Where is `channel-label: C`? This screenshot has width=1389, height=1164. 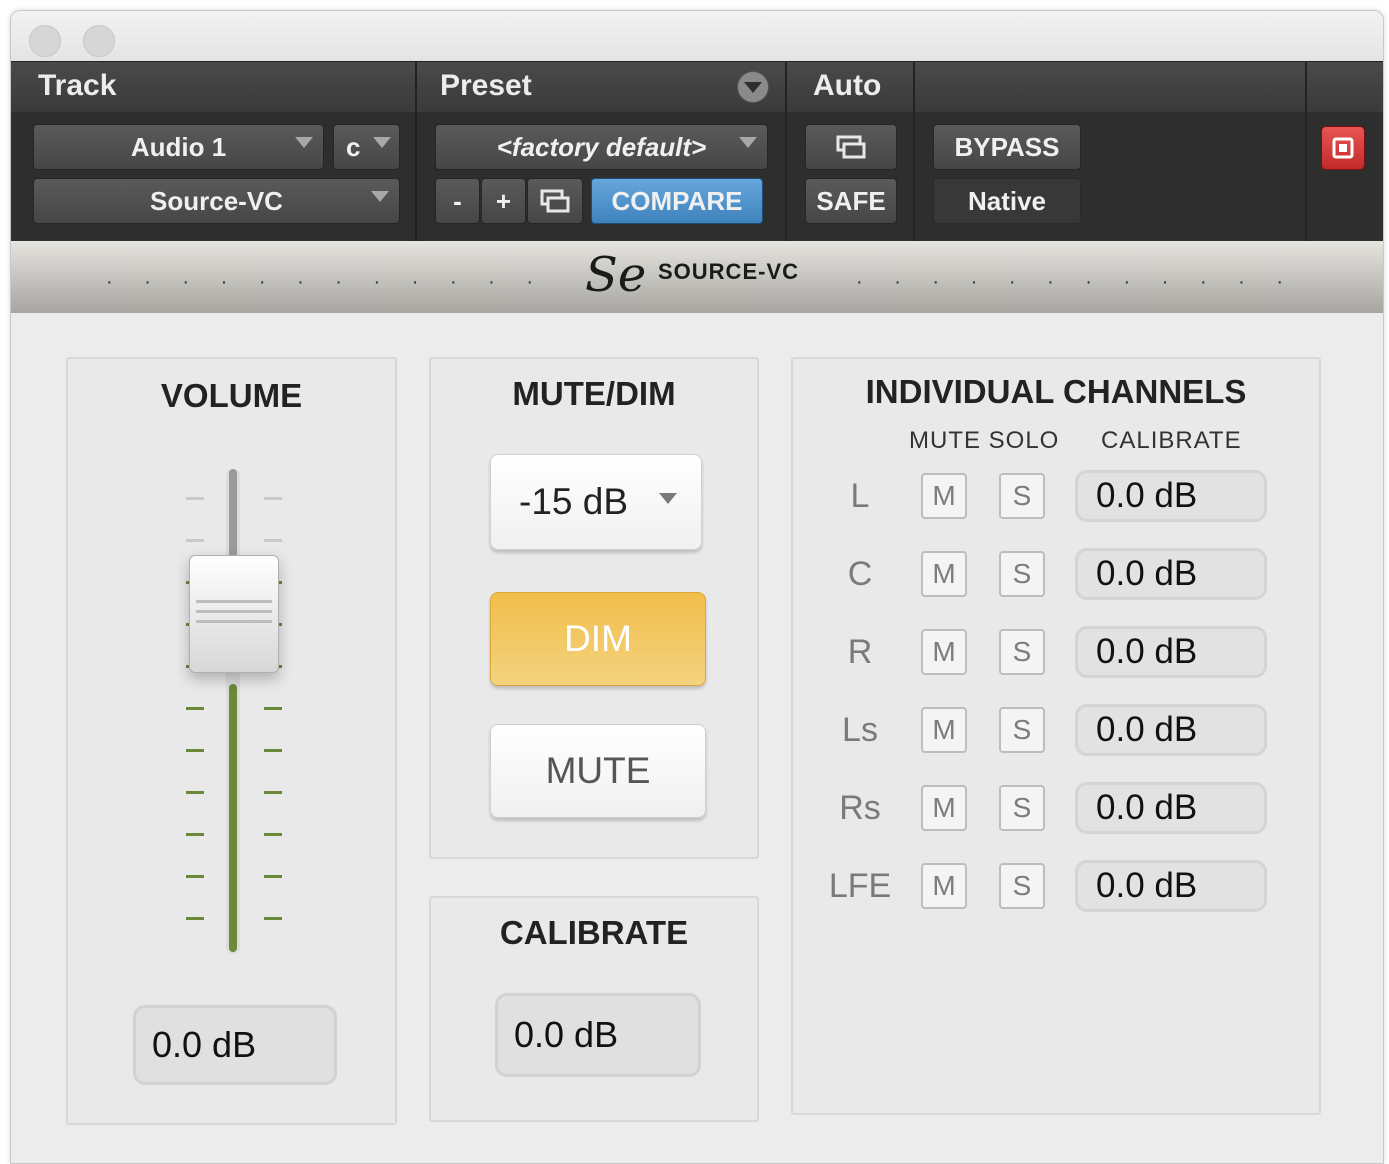
channel-label: C is located at coordinates (860, 574).